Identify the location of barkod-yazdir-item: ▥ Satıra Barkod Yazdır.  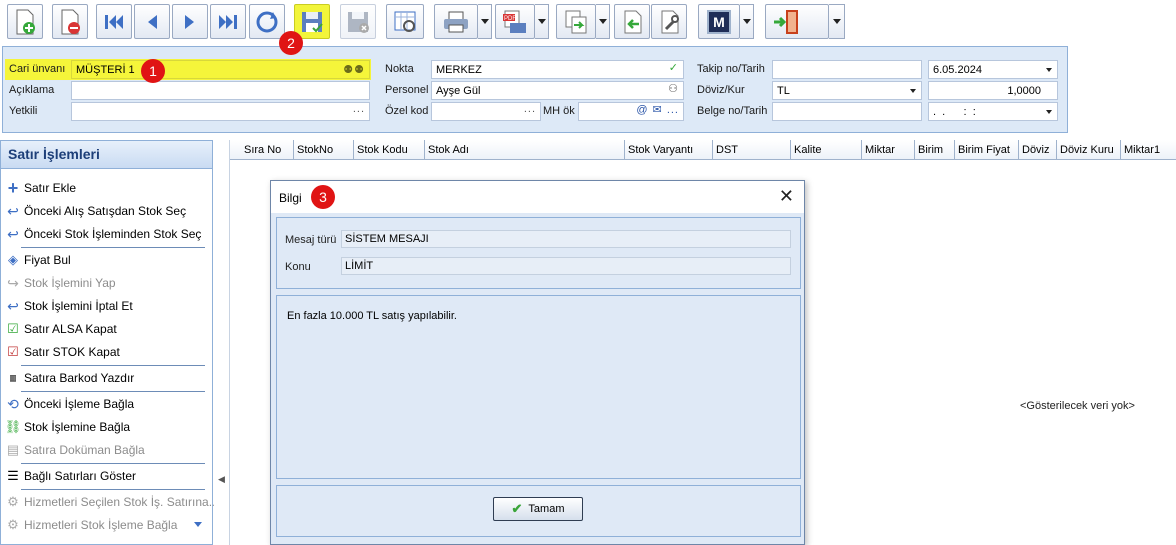
(69, 378).